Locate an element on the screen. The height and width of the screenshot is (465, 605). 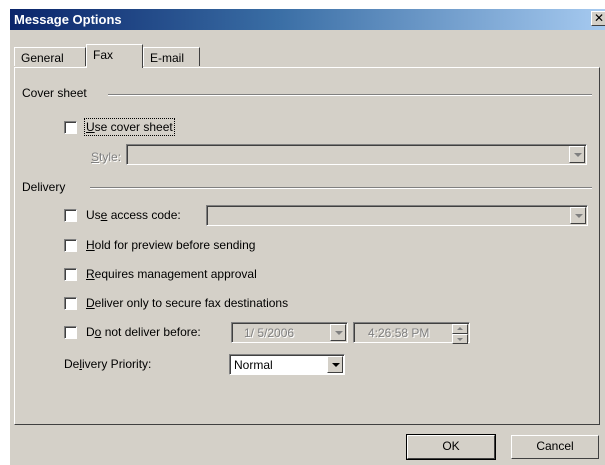
cover-sheet-group-label: Cover sheet is located at coordinates (54, 93).